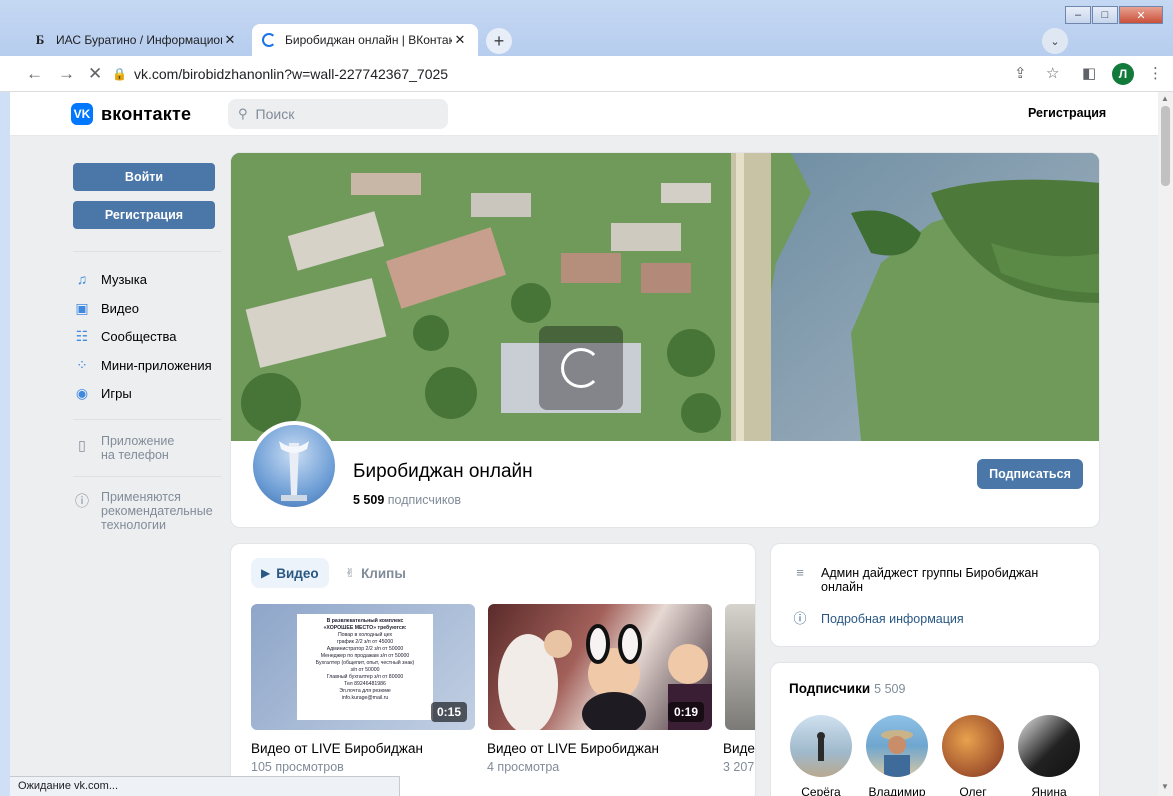 This screenshot has width=1173, height=796. Describe the element at coordinates (144, 177) in the screenshot. I see `login-button: Войти` at that location.